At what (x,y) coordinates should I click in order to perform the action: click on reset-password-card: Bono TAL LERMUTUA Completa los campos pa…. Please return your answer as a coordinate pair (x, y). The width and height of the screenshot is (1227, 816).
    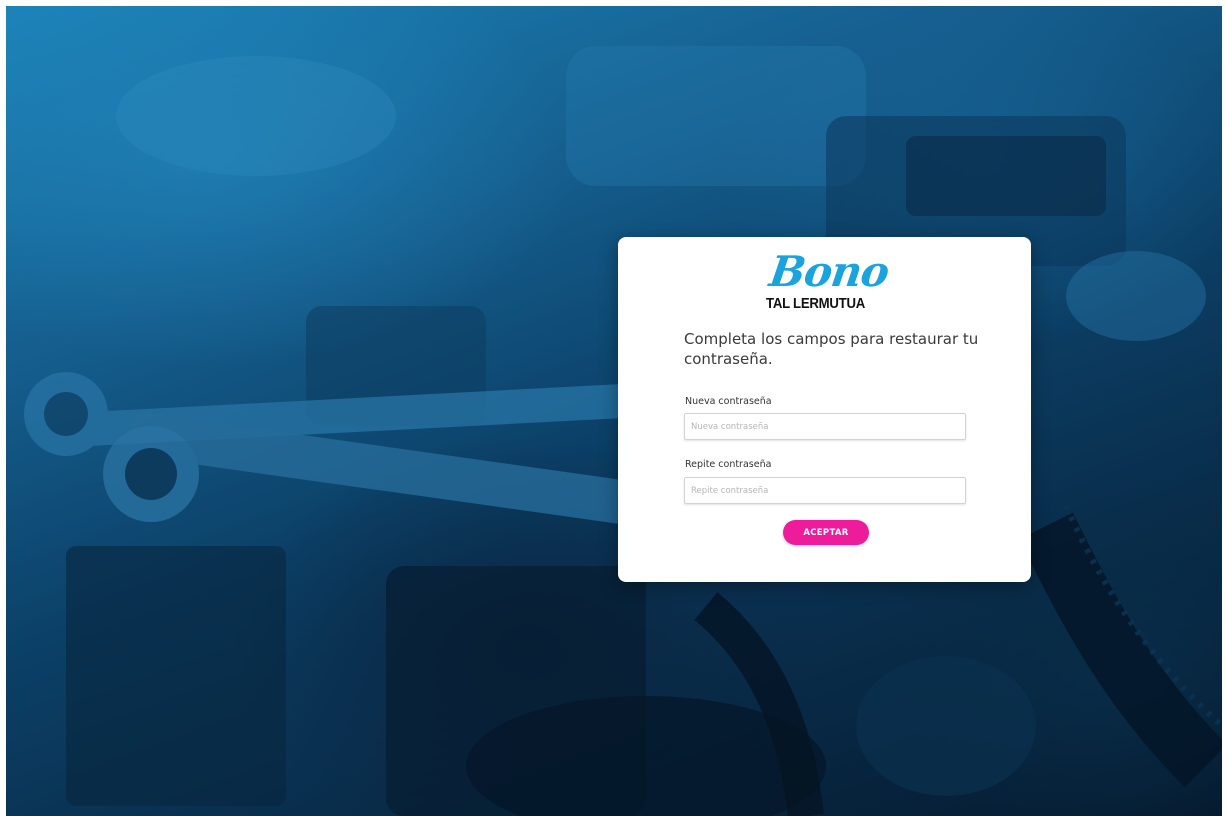
    Looking at the image, I should click on (824, 409).